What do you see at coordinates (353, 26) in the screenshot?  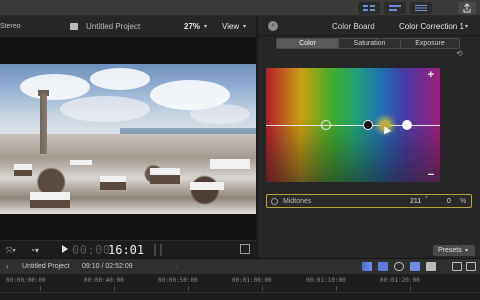 I see `color-board-title: Color Board` at bounding box center [353, 26].